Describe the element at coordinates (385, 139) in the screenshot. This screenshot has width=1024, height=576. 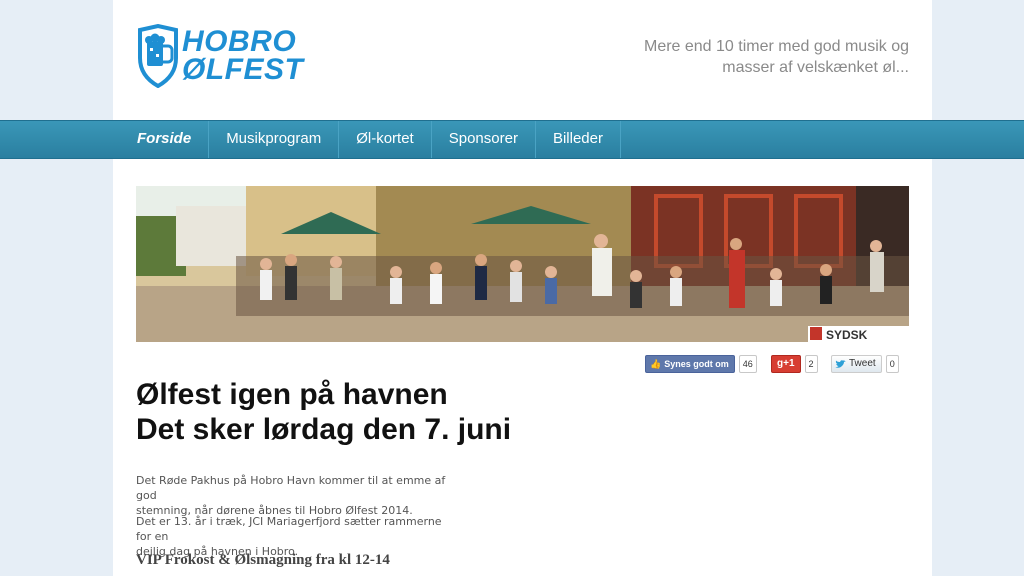
I see `nav-item-ol-kortet: Øl-kortet` at that location.